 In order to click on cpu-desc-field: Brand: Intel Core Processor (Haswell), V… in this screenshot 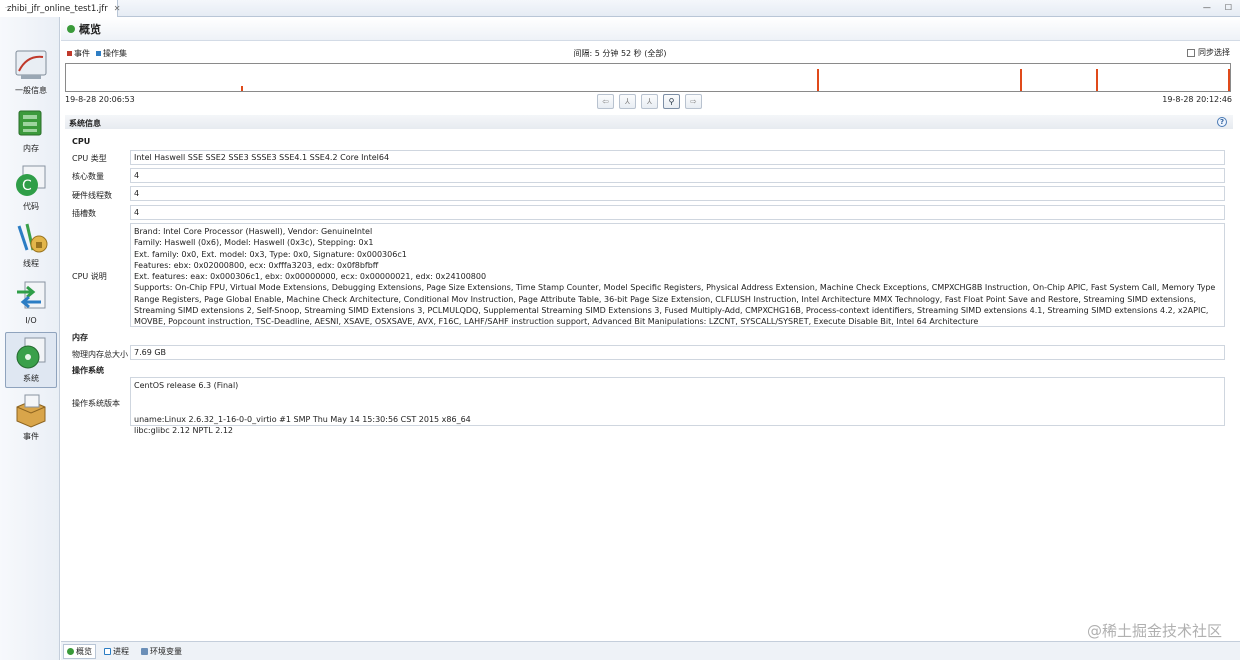, I will do `click(677, 275)`.